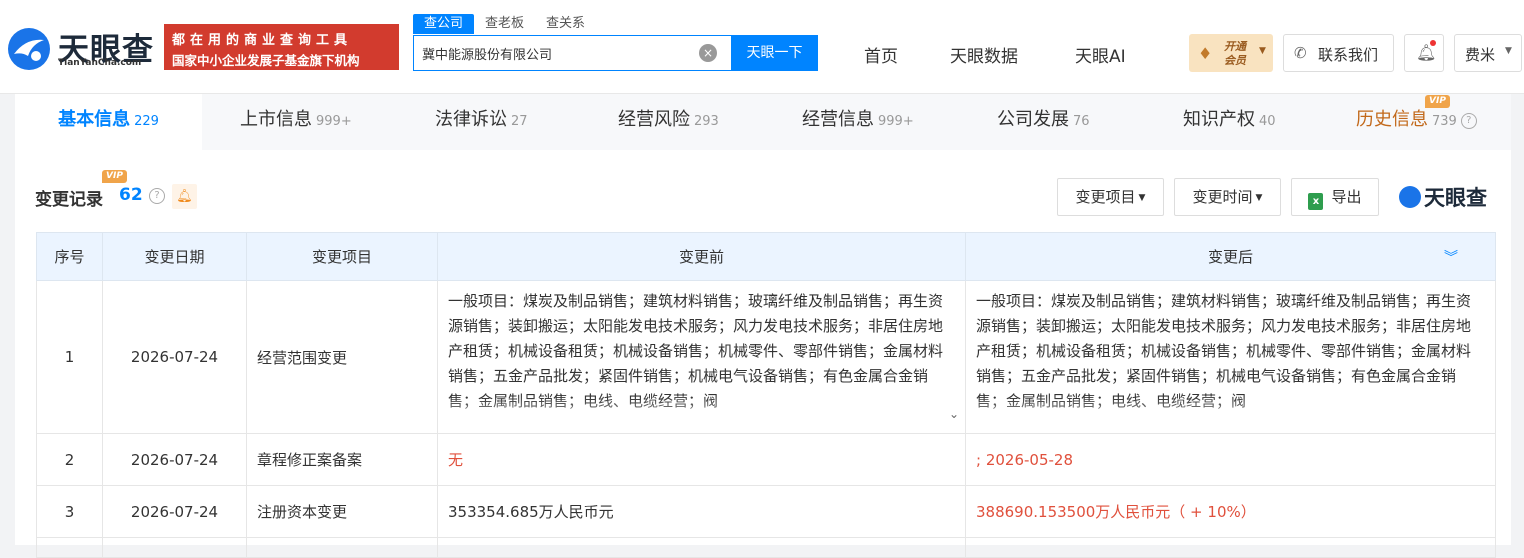 The image size is (1524, 558). I want to click on tab-operation: 经营信息 999+, so click(858, 122).